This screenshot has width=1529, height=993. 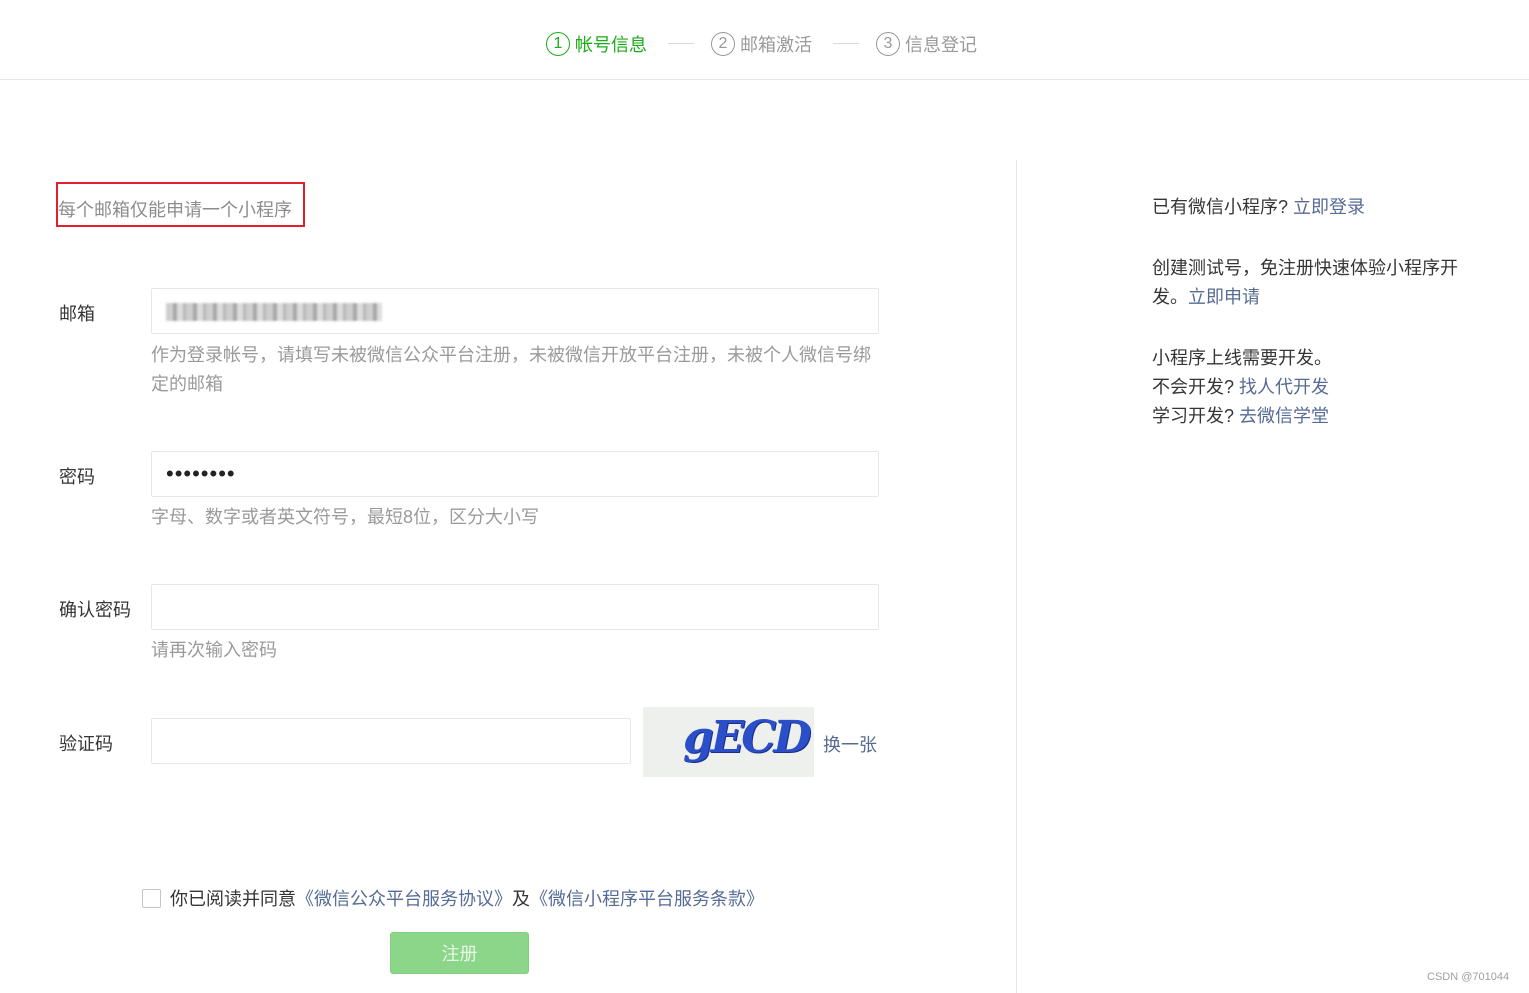 I want to click on sidebar-test-account: 创建测试号，免注册快速体验小程序开 发。立即申请, so click(x=1305, y=283).